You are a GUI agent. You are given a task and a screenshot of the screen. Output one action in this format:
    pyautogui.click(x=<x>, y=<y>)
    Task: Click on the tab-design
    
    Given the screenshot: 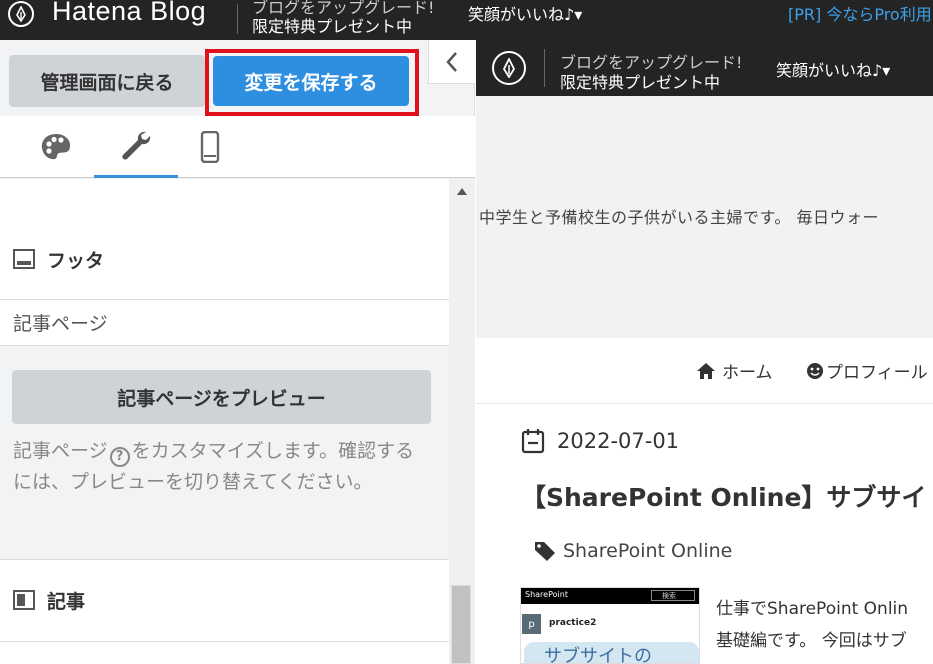 What is the action you would take?
    pyautogui.click(x=56, y=147)
    